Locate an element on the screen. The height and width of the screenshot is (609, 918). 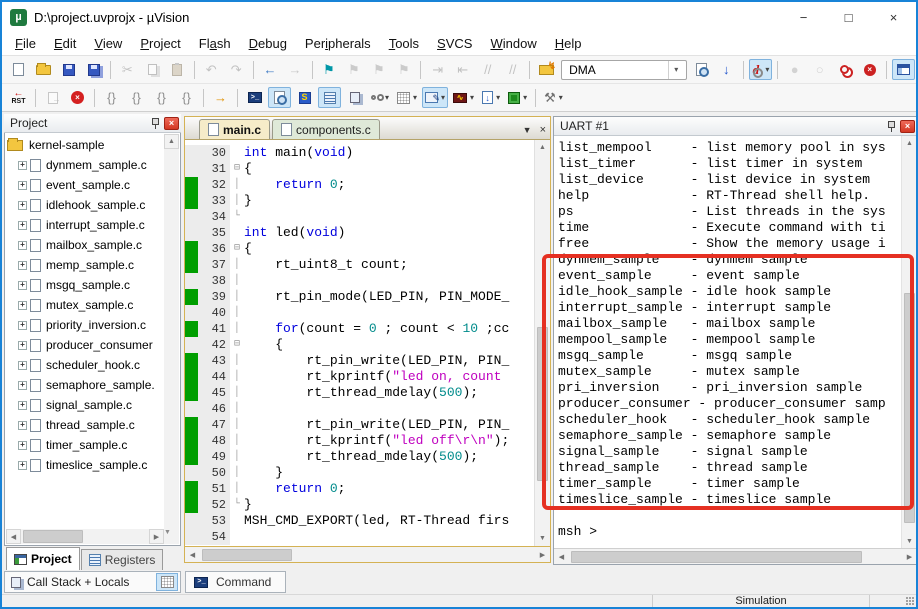
cut-button: ✂ is located at coordinates (127, 69).